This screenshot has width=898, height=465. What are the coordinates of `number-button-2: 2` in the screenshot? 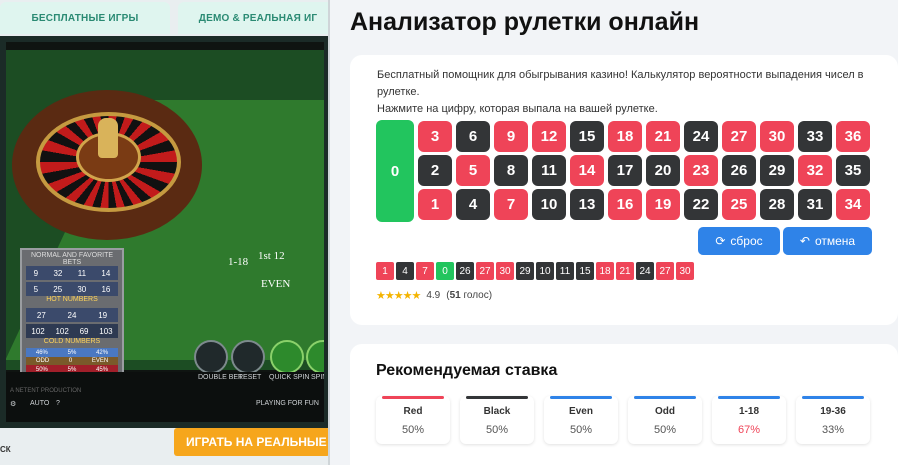 It's located at (435, 170).